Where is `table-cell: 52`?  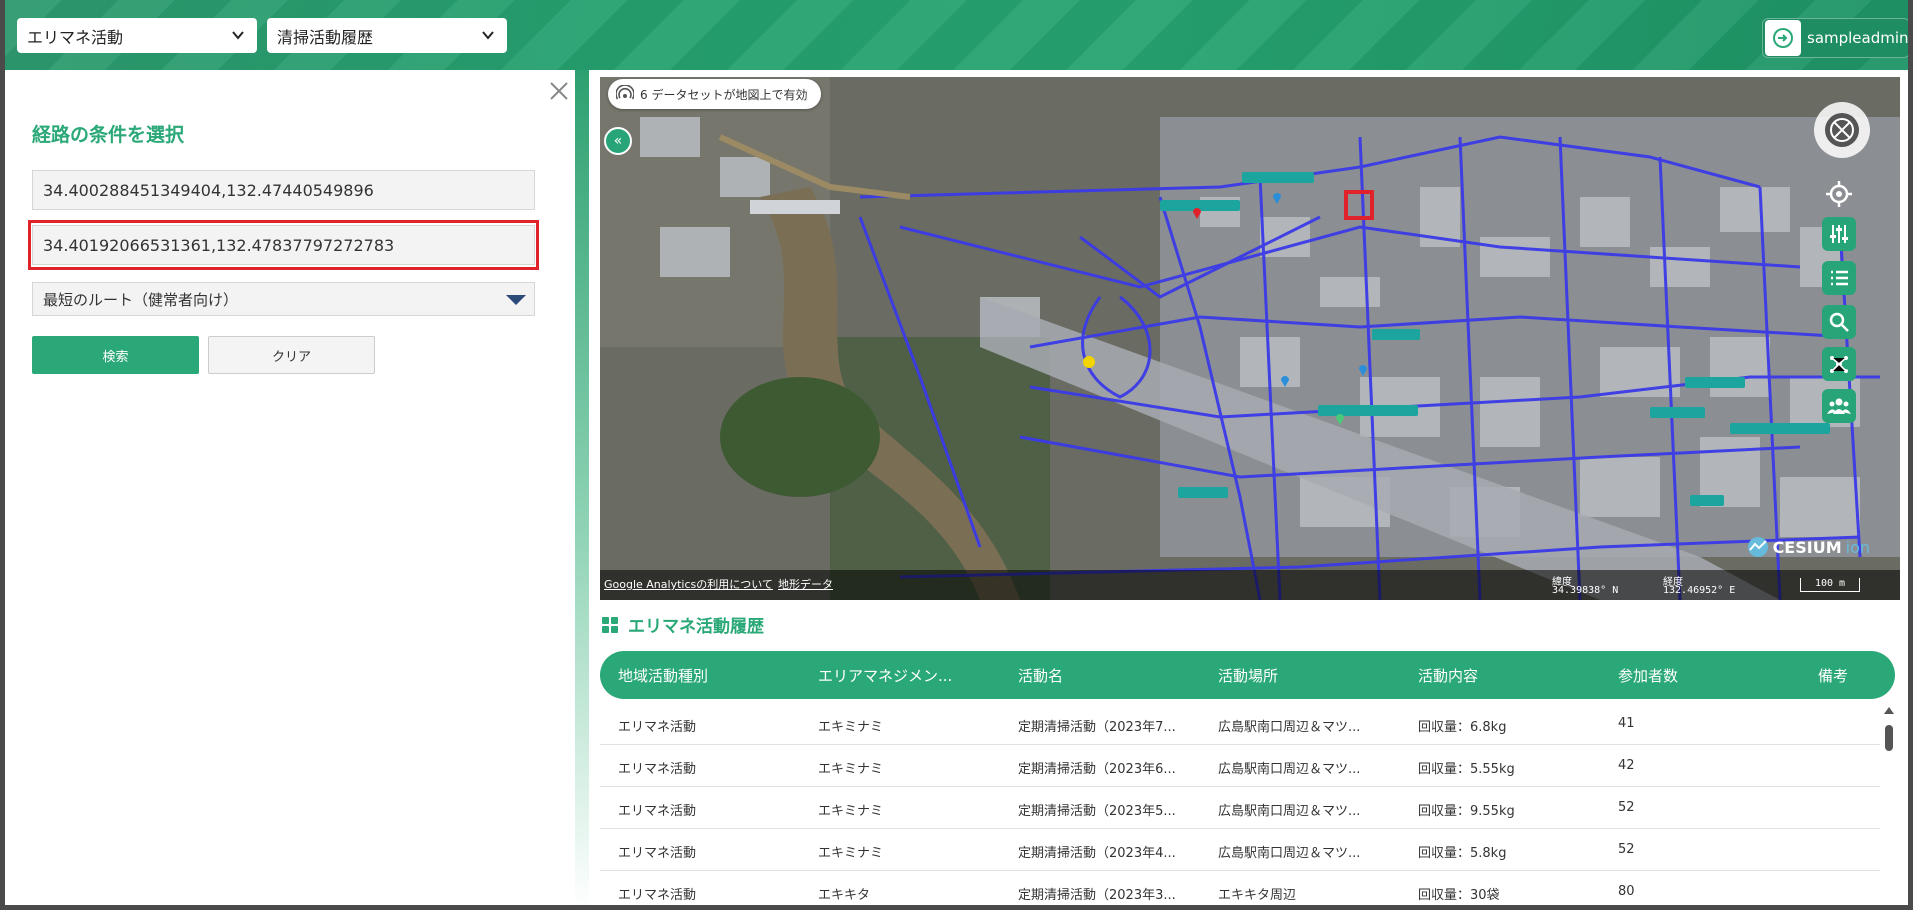 table-cell: 52 is located at coordinates (1626, 849).